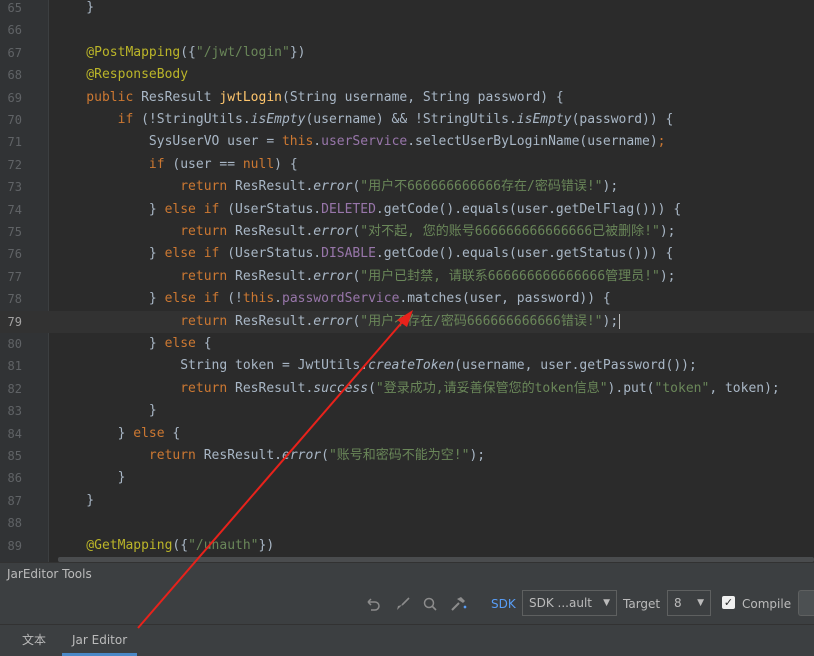  I want to click on code-text: @ResponseBody, so click(122, 75).